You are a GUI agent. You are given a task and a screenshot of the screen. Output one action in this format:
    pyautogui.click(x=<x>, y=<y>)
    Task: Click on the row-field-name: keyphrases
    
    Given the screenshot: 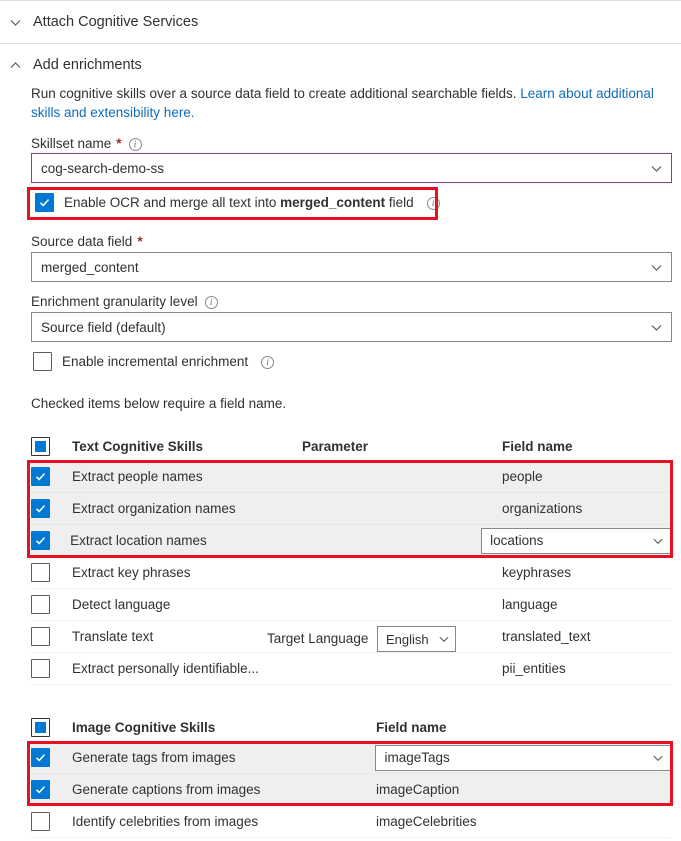 What is the action you would take?
    pyautogui.click(x=537, y=572)
    